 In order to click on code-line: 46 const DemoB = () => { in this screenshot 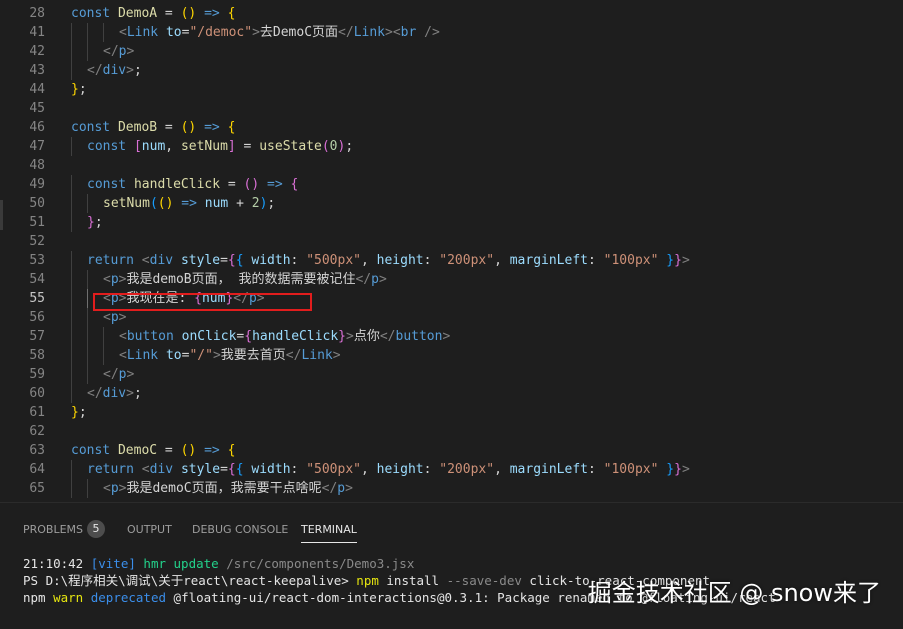, I will do `click(451, 127)`.